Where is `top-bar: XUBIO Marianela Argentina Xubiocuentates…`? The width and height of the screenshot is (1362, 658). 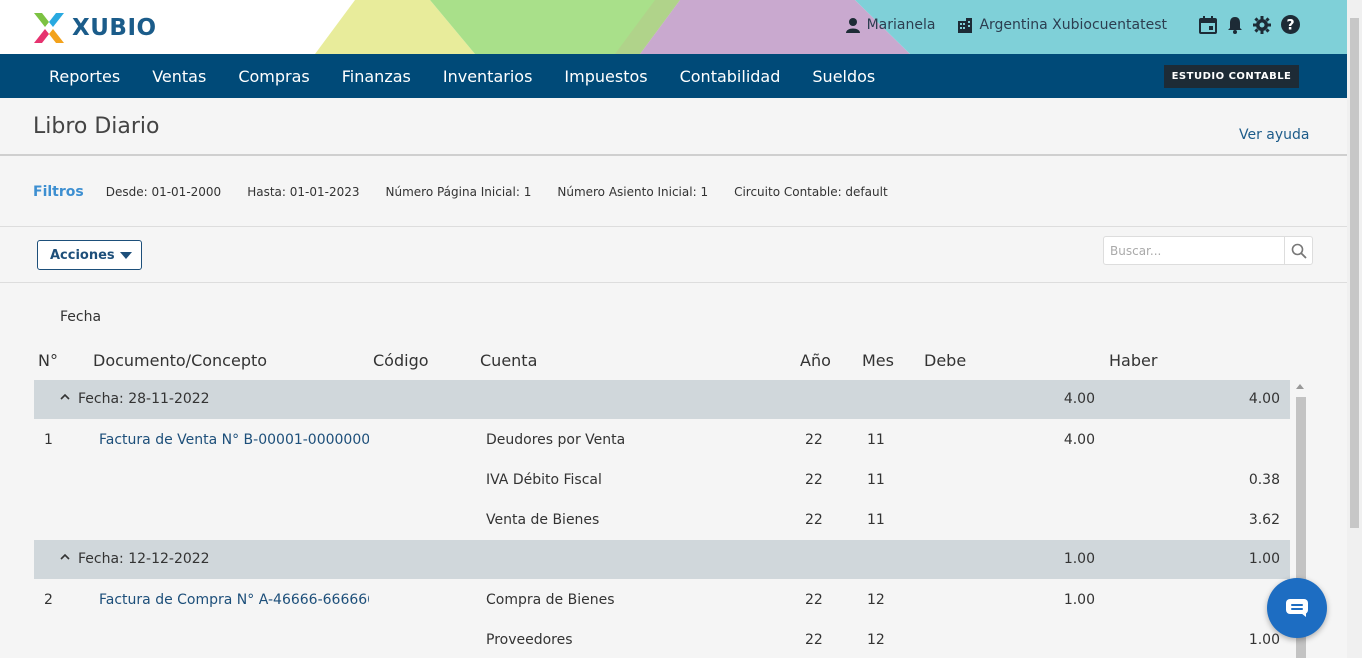
top-bar: XUBIO Marianela Argentina Xubiocuentates… is located at coordinates (673, 27).